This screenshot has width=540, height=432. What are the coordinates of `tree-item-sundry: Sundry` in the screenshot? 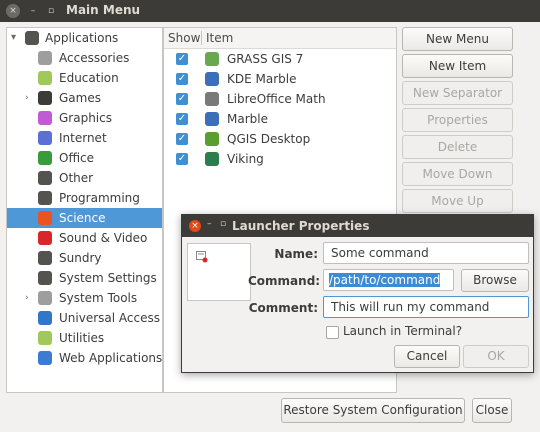 It's located at (84, 258).